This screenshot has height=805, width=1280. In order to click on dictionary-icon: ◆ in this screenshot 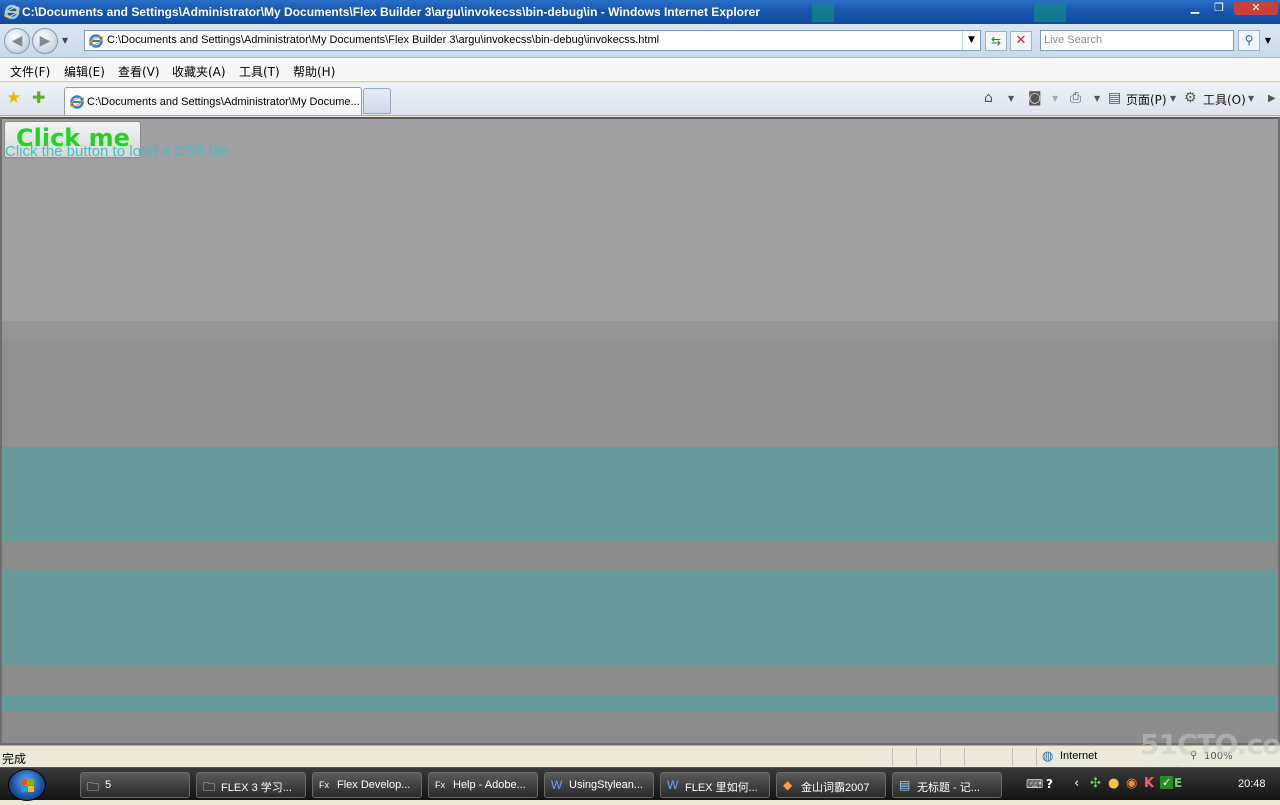, I will do `click(788, 785)`.